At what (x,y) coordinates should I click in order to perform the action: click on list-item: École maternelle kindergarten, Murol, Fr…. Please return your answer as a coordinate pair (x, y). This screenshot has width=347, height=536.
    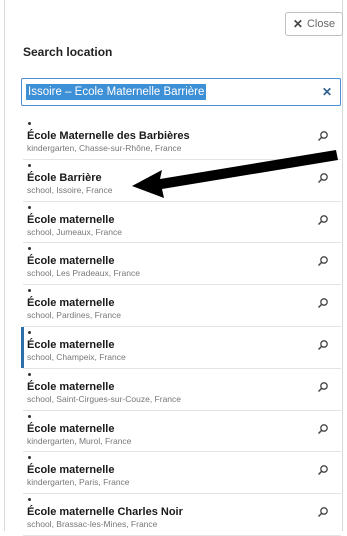
    Looking at the image, I should click on (182, 432).